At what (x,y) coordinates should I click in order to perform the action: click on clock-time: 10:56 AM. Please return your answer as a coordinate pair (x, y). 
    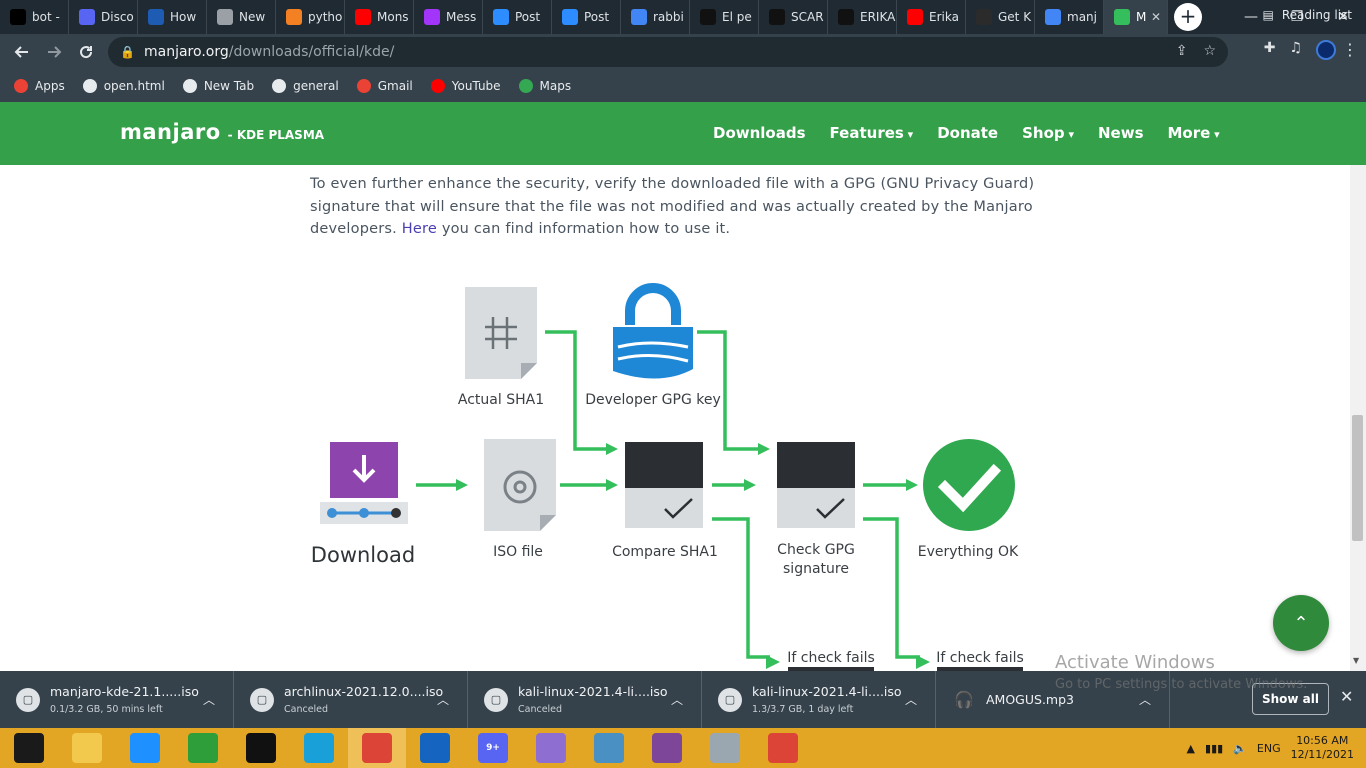
    Looking at the image, I should click on (1322, 740).